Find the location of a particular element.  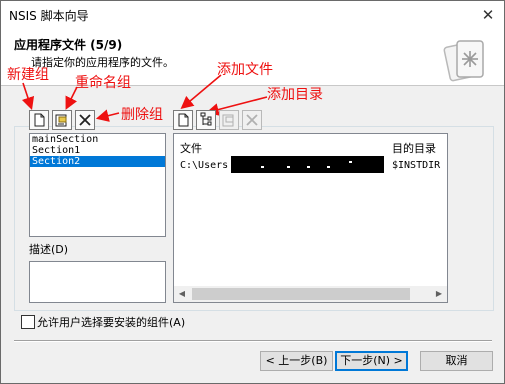

select-components-checkbox is located at coordinates (28, 322).